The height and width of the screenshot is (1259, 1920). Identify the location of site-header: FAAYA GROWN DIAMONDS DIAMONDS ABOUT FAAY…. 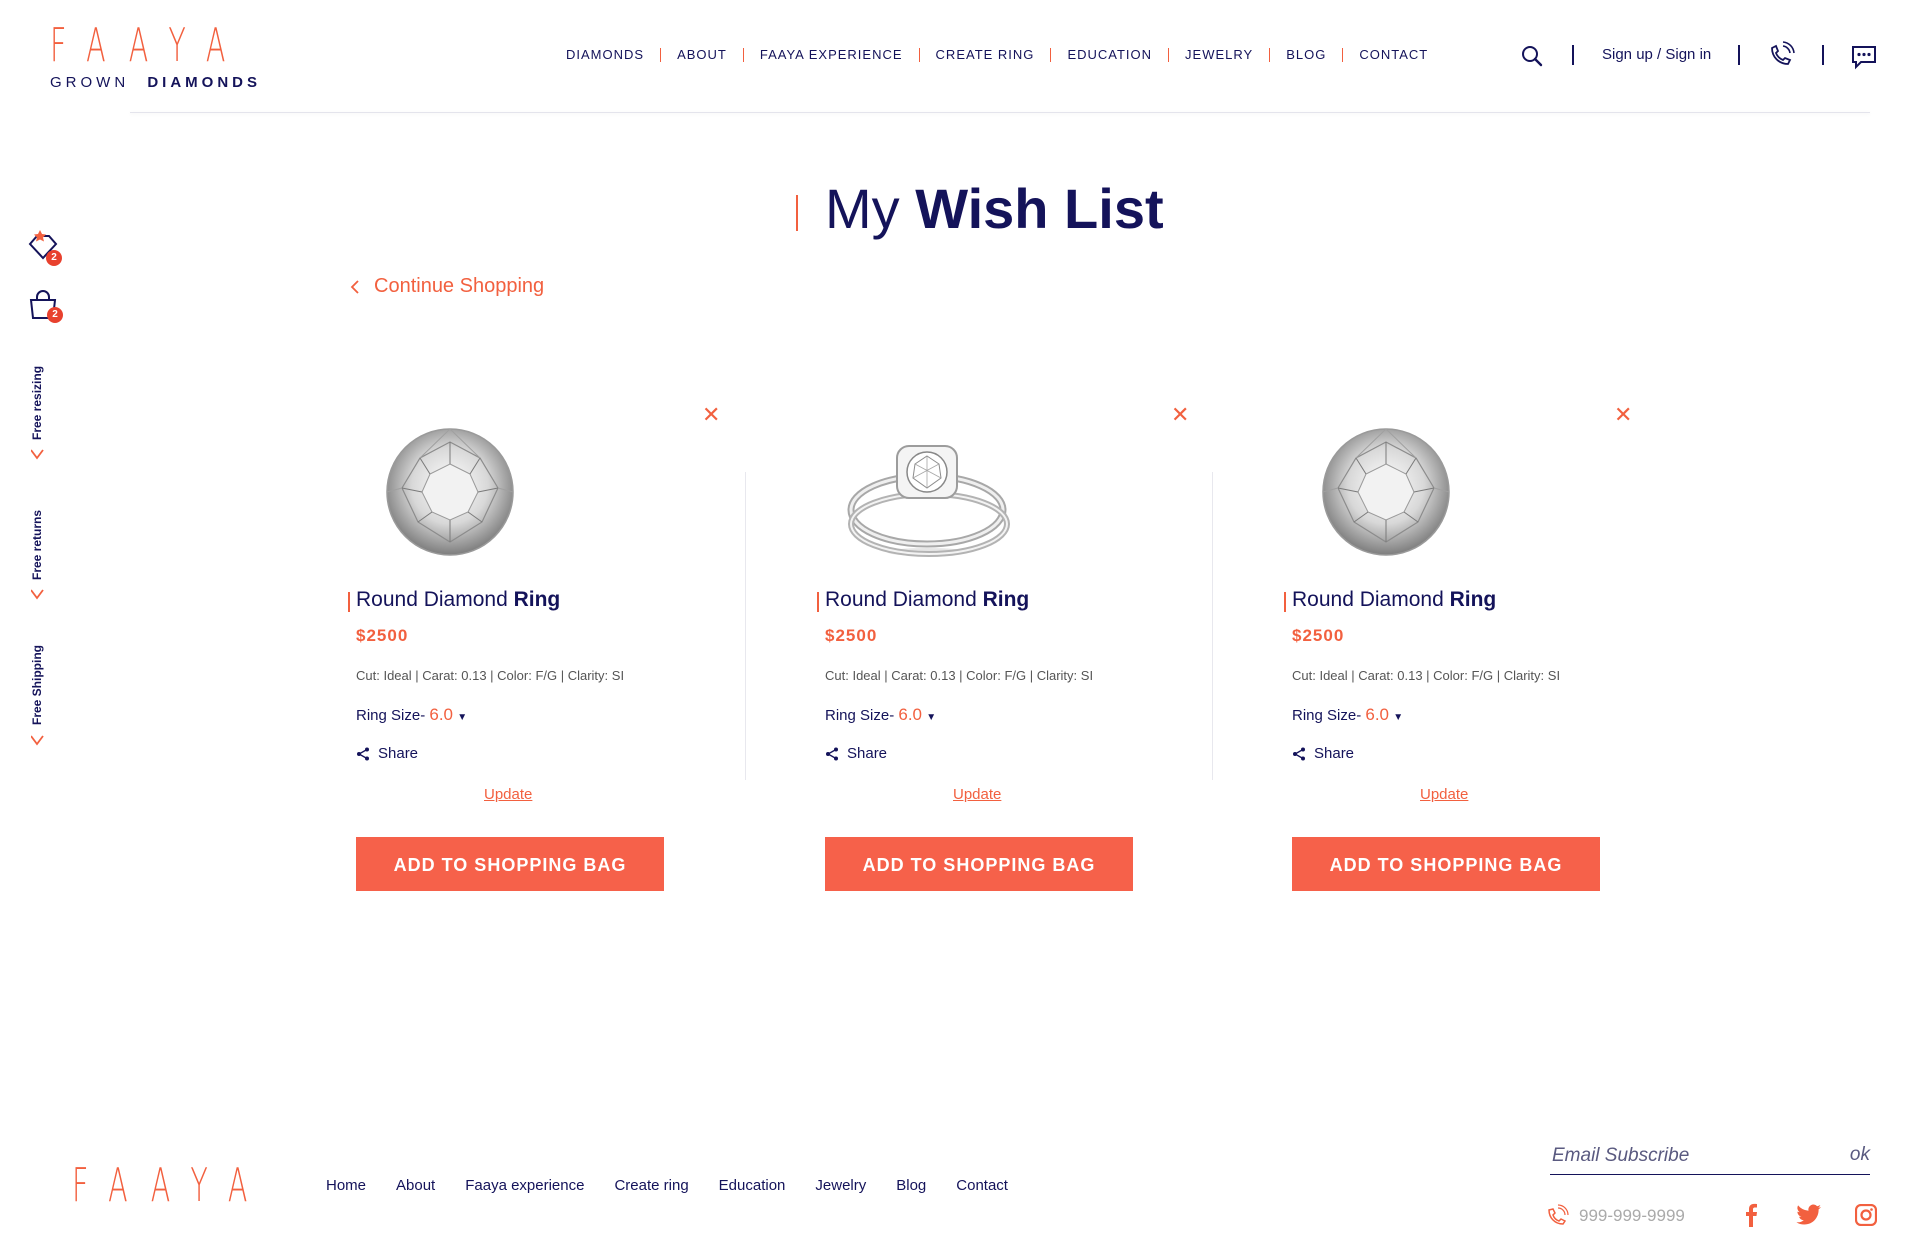
(960, 56).